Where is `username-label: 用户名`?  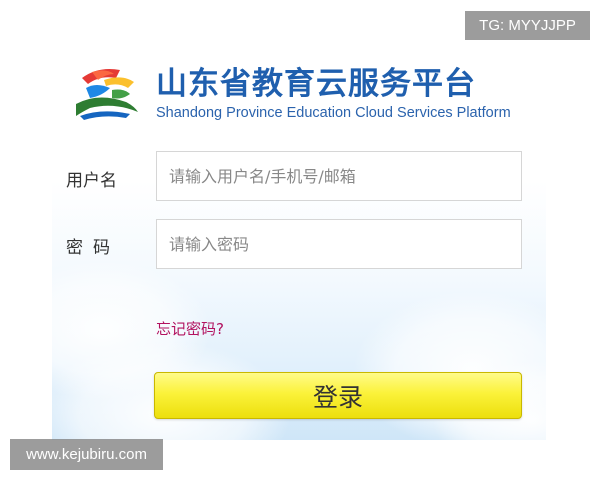
username-label: 用户名 is located at coordinates (91, 181).